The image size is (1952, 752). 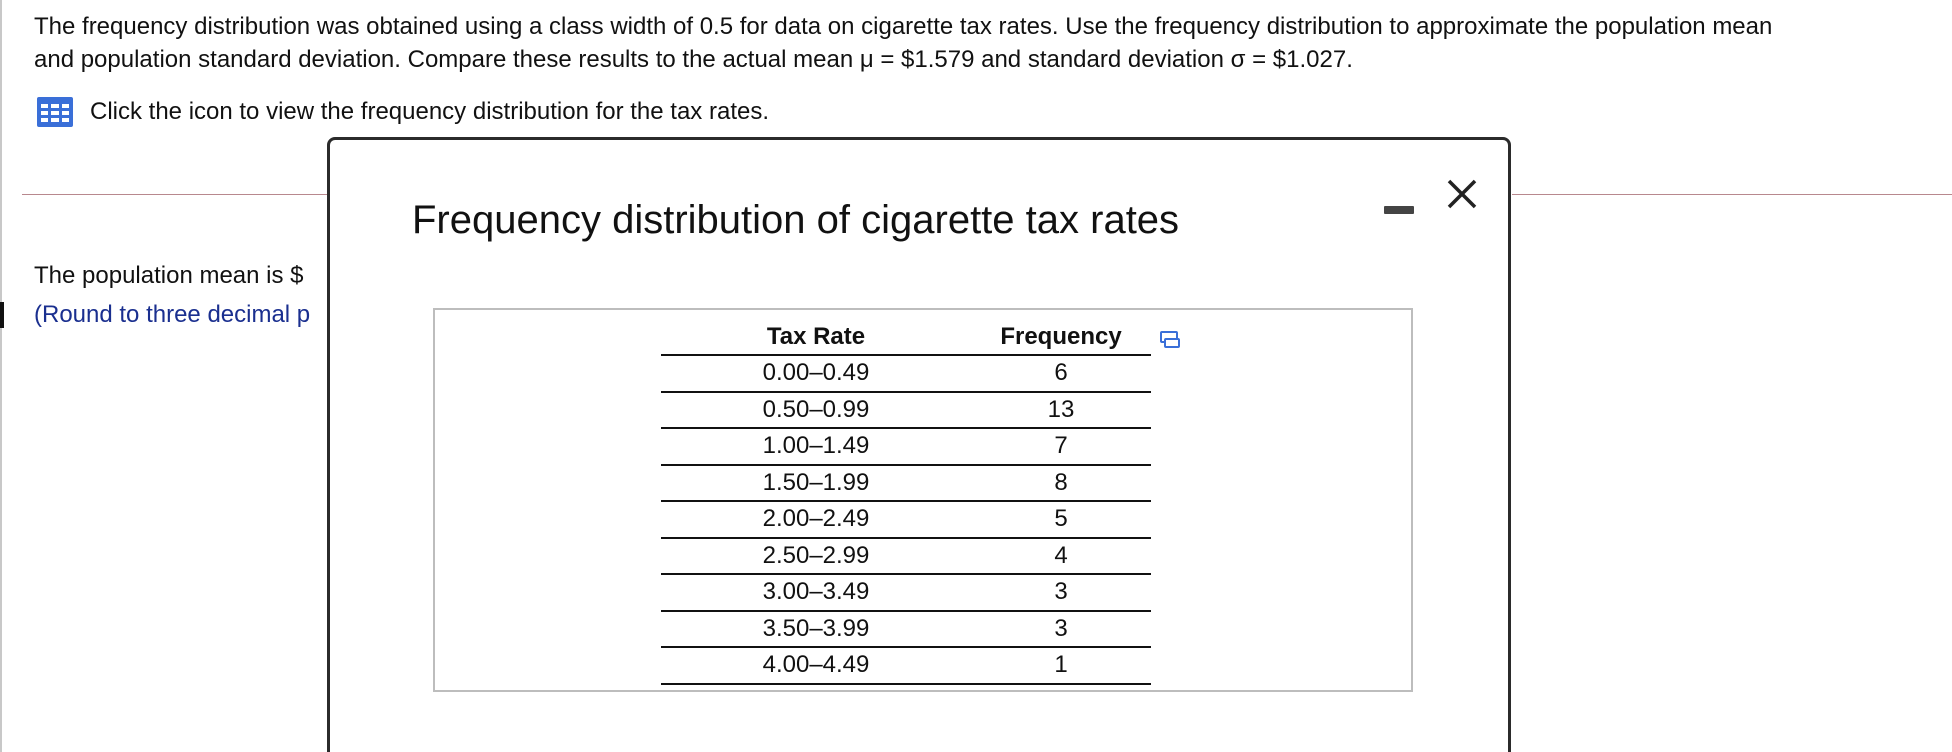 I want to click on header-frequency: Frequency, so click(x=1061, y=338).